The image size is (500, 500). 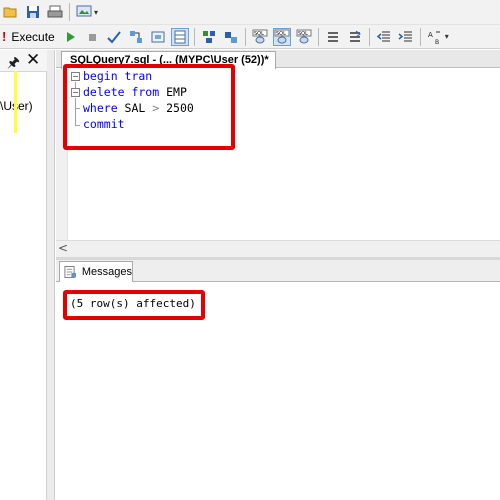 What do you see at coordinates (437, 42) in the screenshot?
I see `svg-text: B` at bounding box center [437, 42].